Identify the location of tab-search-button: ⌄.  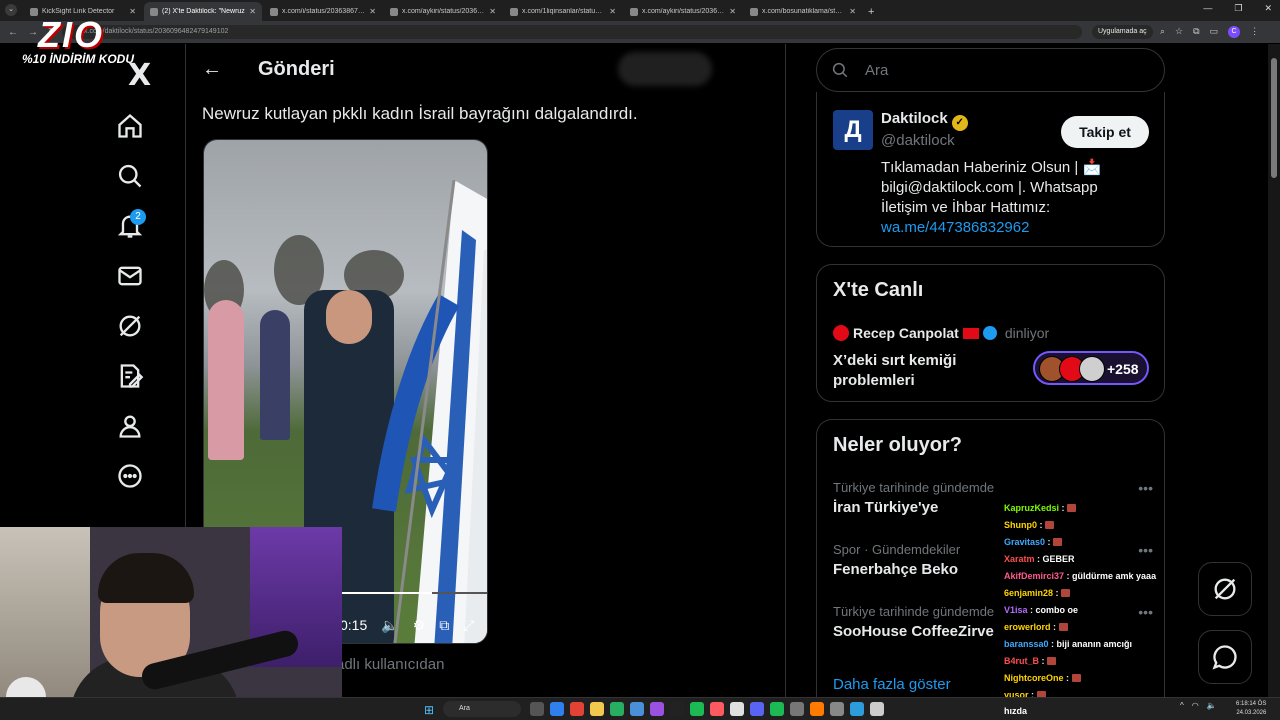
(11, 10).